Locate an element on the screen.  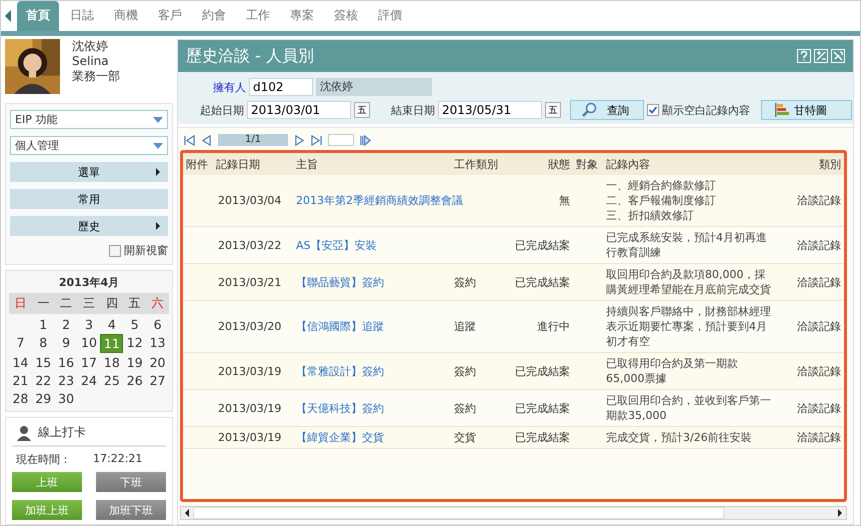
column-header: 狀態 is located at coordinates (539, 164).